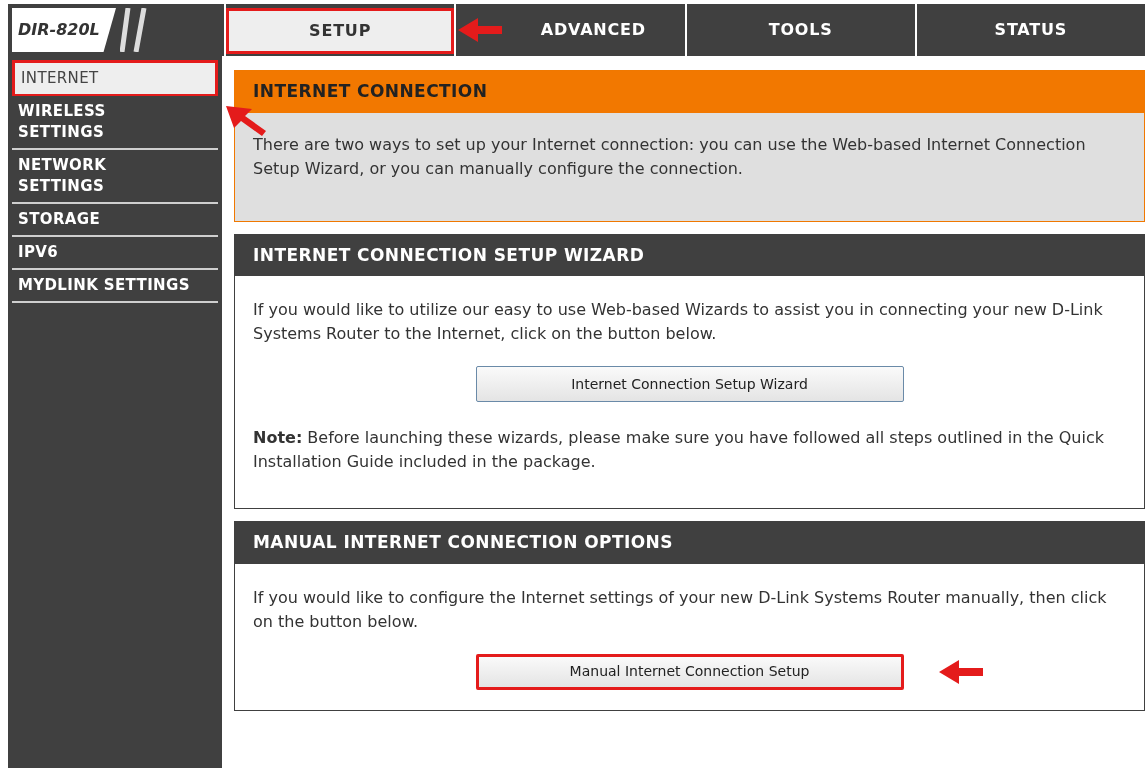  What do you see at coordinates (689, 543) in the screenshot?
I see `section-title: MANUAL INTERNET CONNECTION OPTIONS` at bounding box center [689, 543].